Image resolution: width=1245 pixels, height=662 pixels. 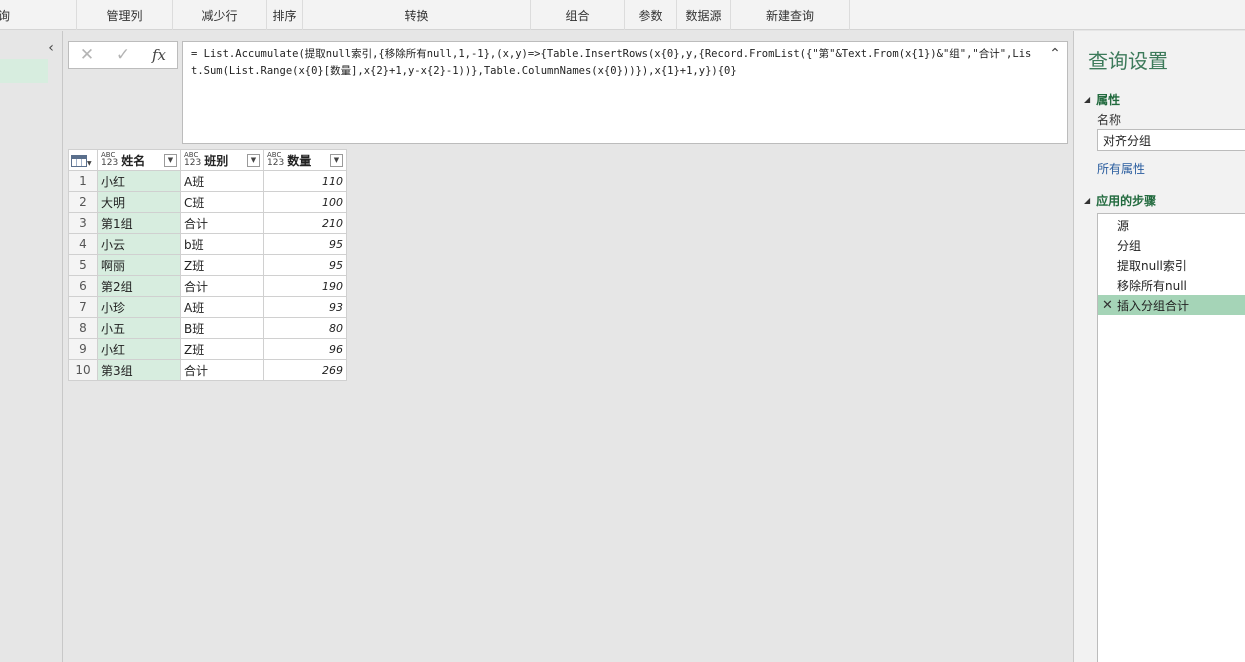 I want to click on ribbon-group-label: 新建查询, so click(x=789, y=15).